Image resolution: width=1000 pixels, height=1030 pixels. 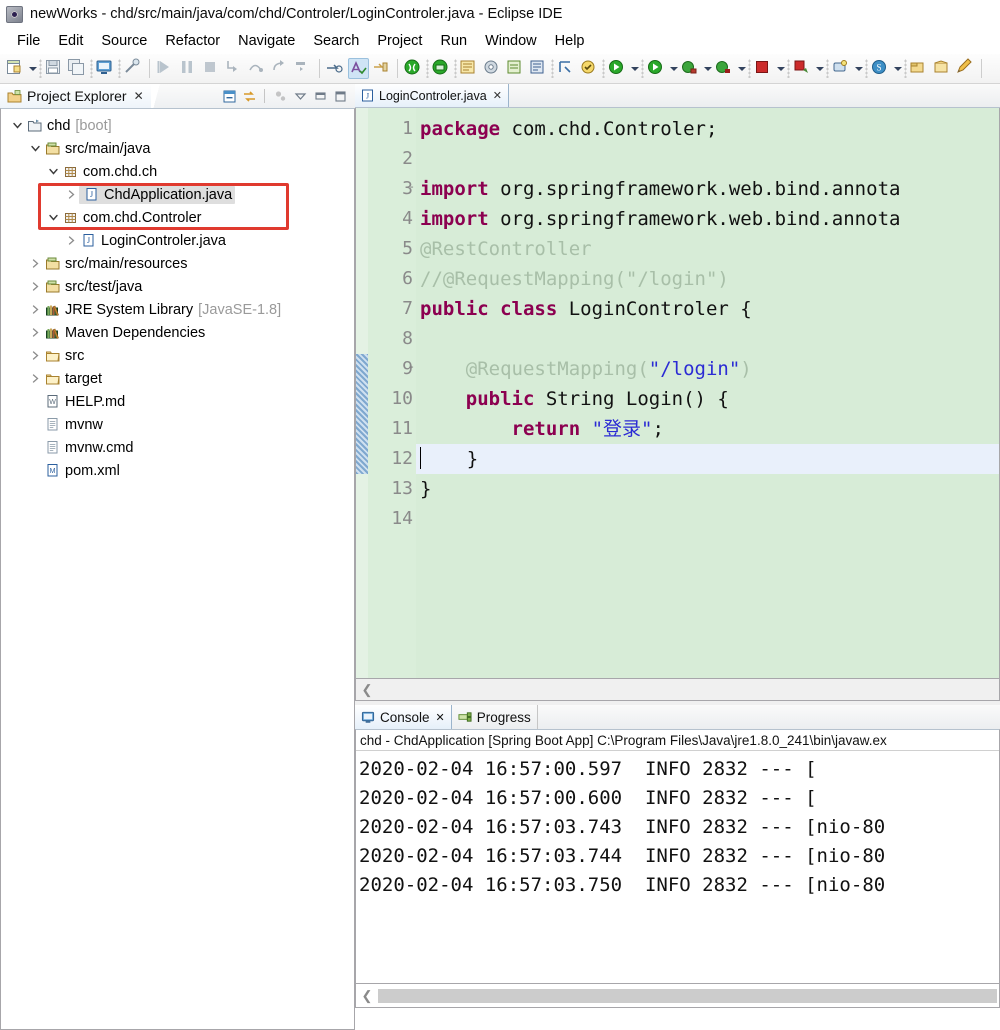 What do you see at coordinates (570, 41) in the screenshot?
I see `menu-help: Help` at bounding box center [570, 41].